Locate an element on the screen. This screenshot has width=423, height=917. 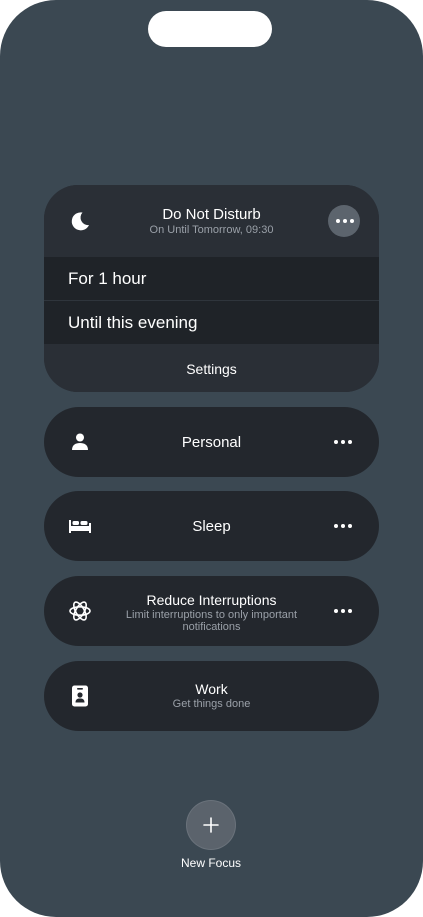
focus-personal: Personal is located at coordinates (211, 442).